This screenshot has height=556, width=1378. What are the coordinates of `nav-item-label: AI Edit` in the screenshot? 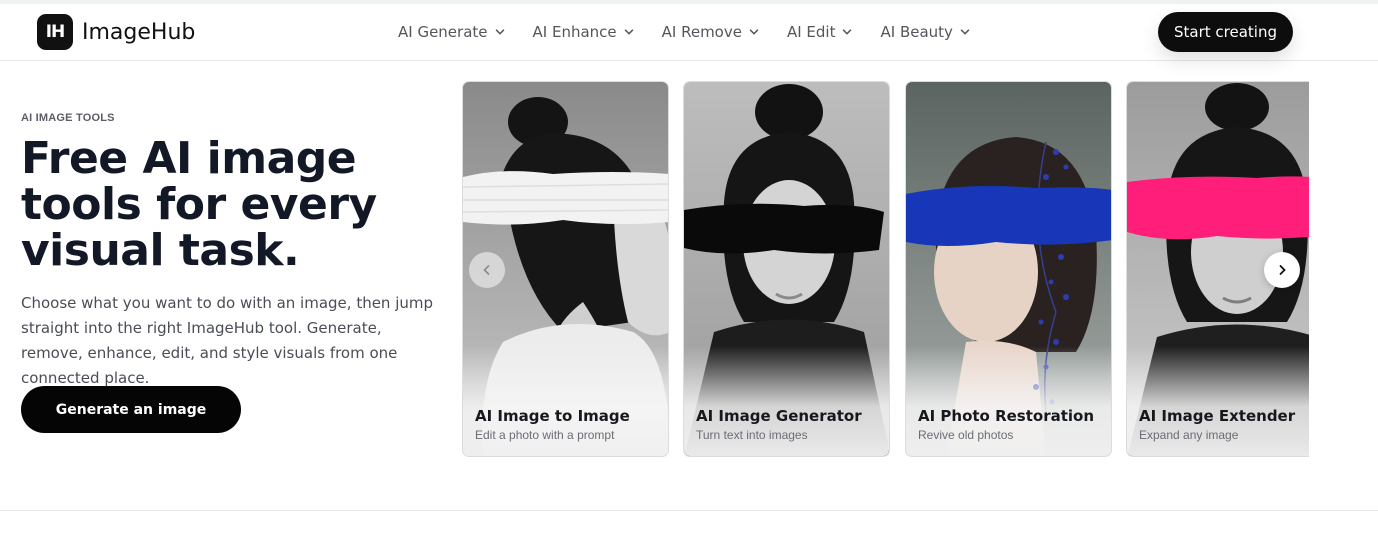 It's located at (811, 32).